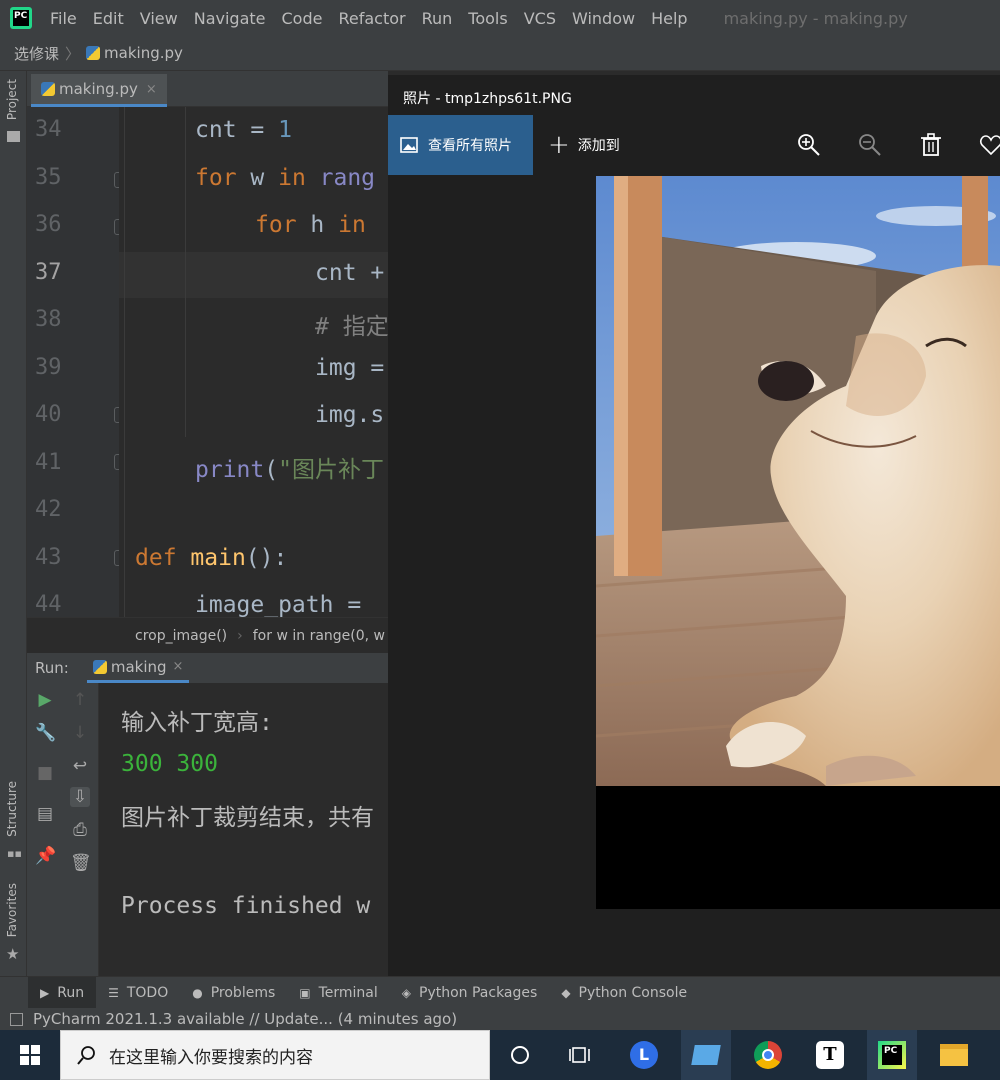 The image size is (1000, 1080). What do you see at coordinates (13, 523) in the screenshot?
I see `left-tool-strip: Project Structure ▪▪ Favorites ★` at bounding box center [13, 523].